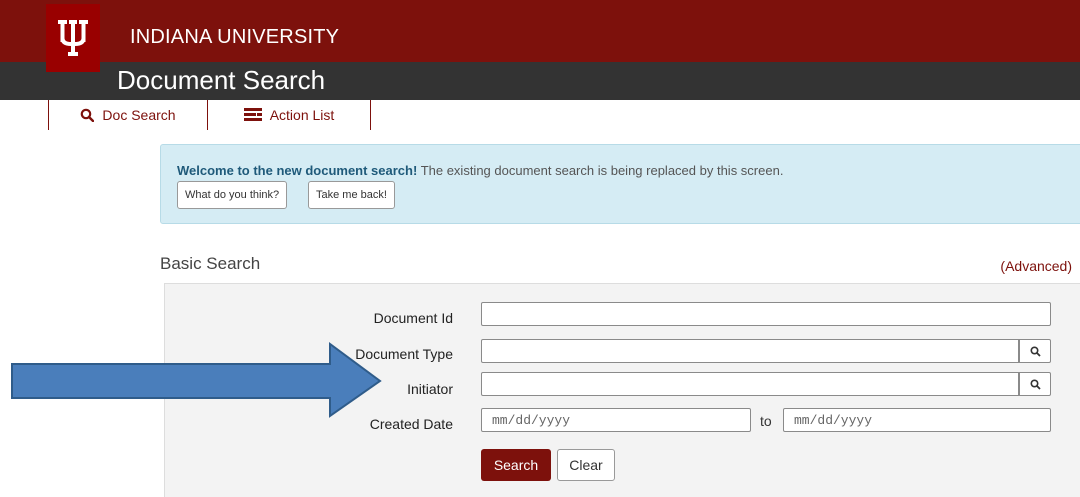 The height and width of the screenshot is (497, 1080). What do you see at coordinates (411, 424) in the screenshot?
I see `created-date-label: Created Date` at bounding box center [411, 424].